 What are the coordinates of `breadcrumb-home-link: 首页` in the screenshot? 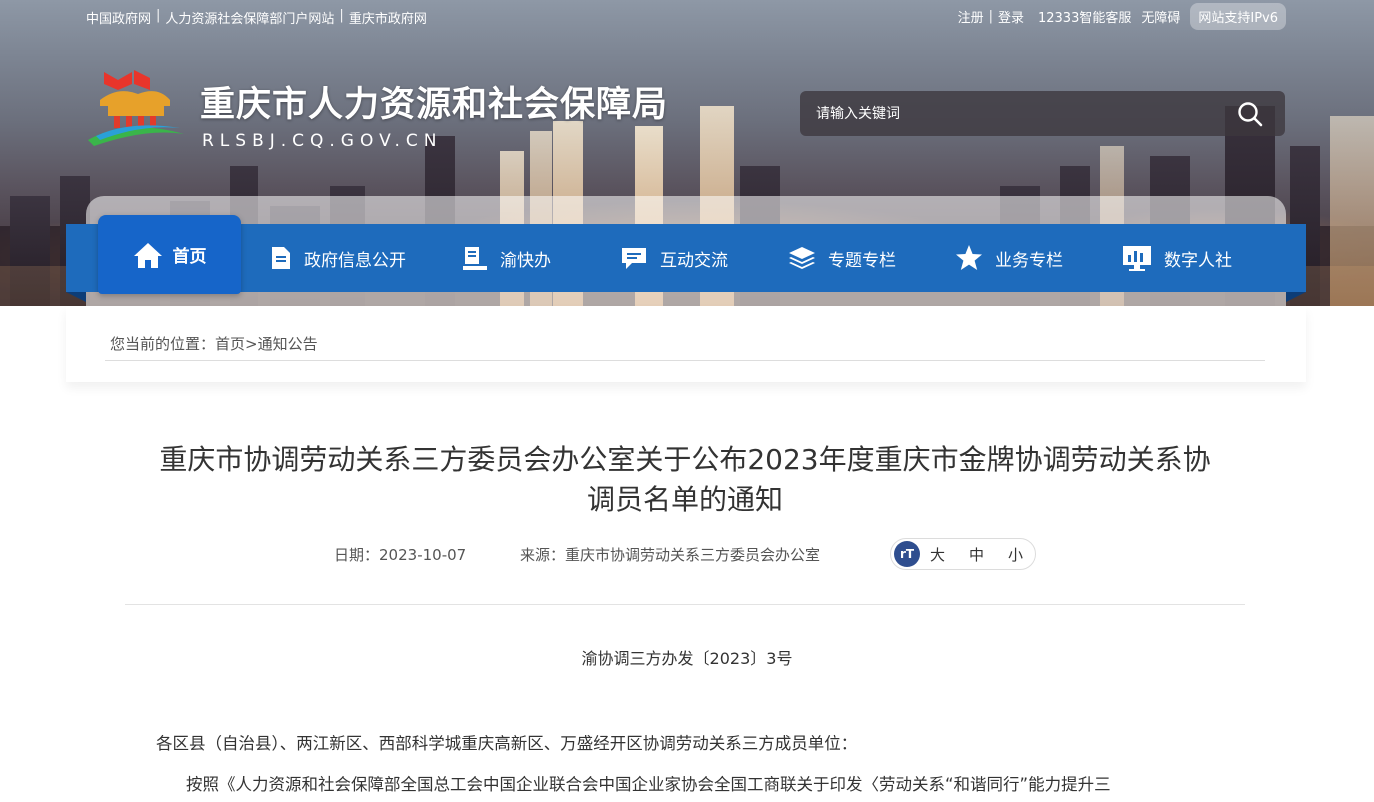 It's located at (230, 344).